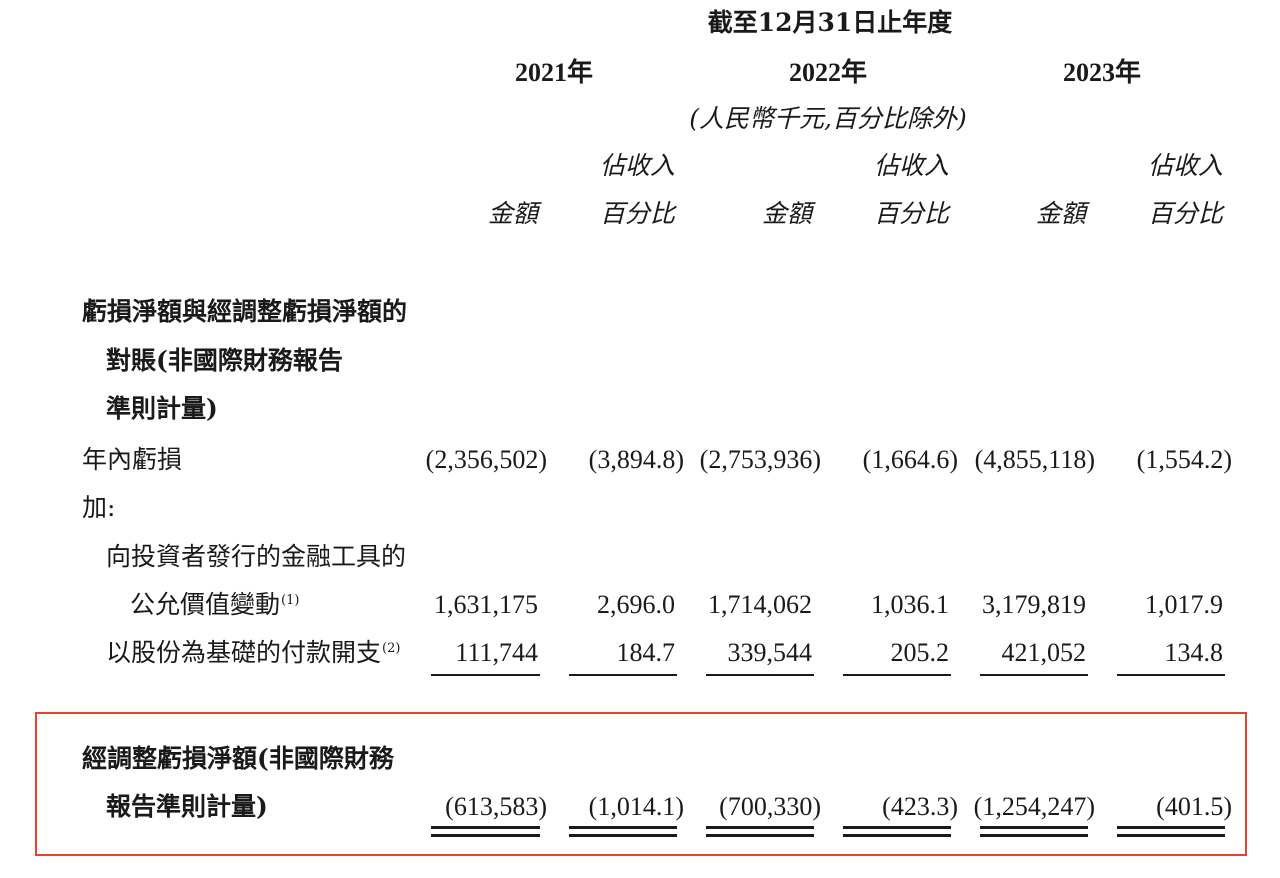 This screenshot has width=1280, height=878. Describe the element at coordinates (910, 459) in the screenshot. I see `loss-2022-pct: (1,664.6)` at that location.